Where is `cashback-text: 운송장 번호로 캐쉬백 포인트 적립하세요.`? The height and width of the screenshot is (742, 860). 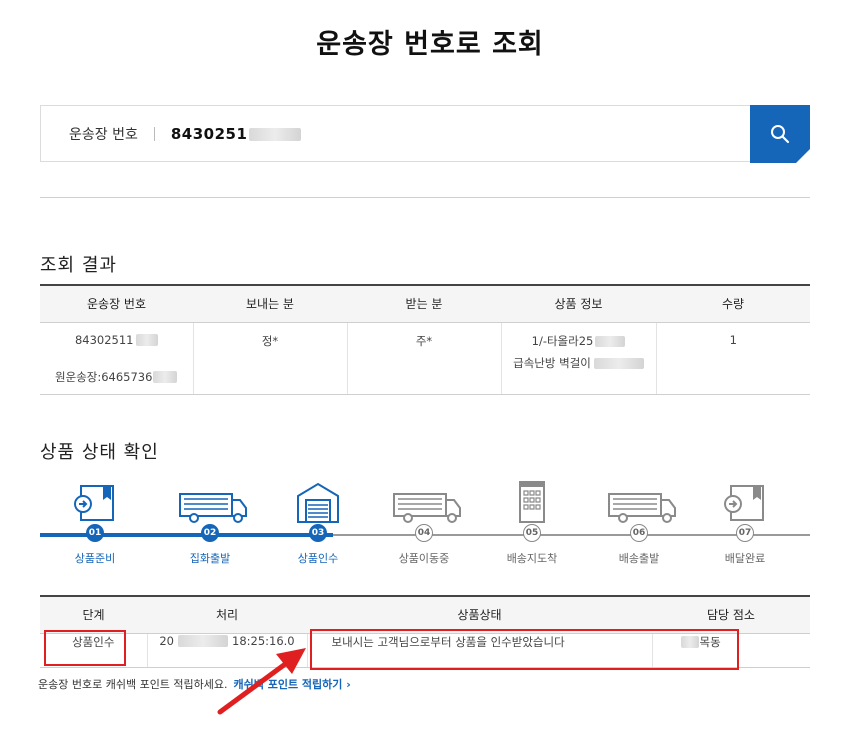 cashback-text: 운송장 번호로 캐쉬백 포인트 적립하세요. is located at coordinates (133, 684).